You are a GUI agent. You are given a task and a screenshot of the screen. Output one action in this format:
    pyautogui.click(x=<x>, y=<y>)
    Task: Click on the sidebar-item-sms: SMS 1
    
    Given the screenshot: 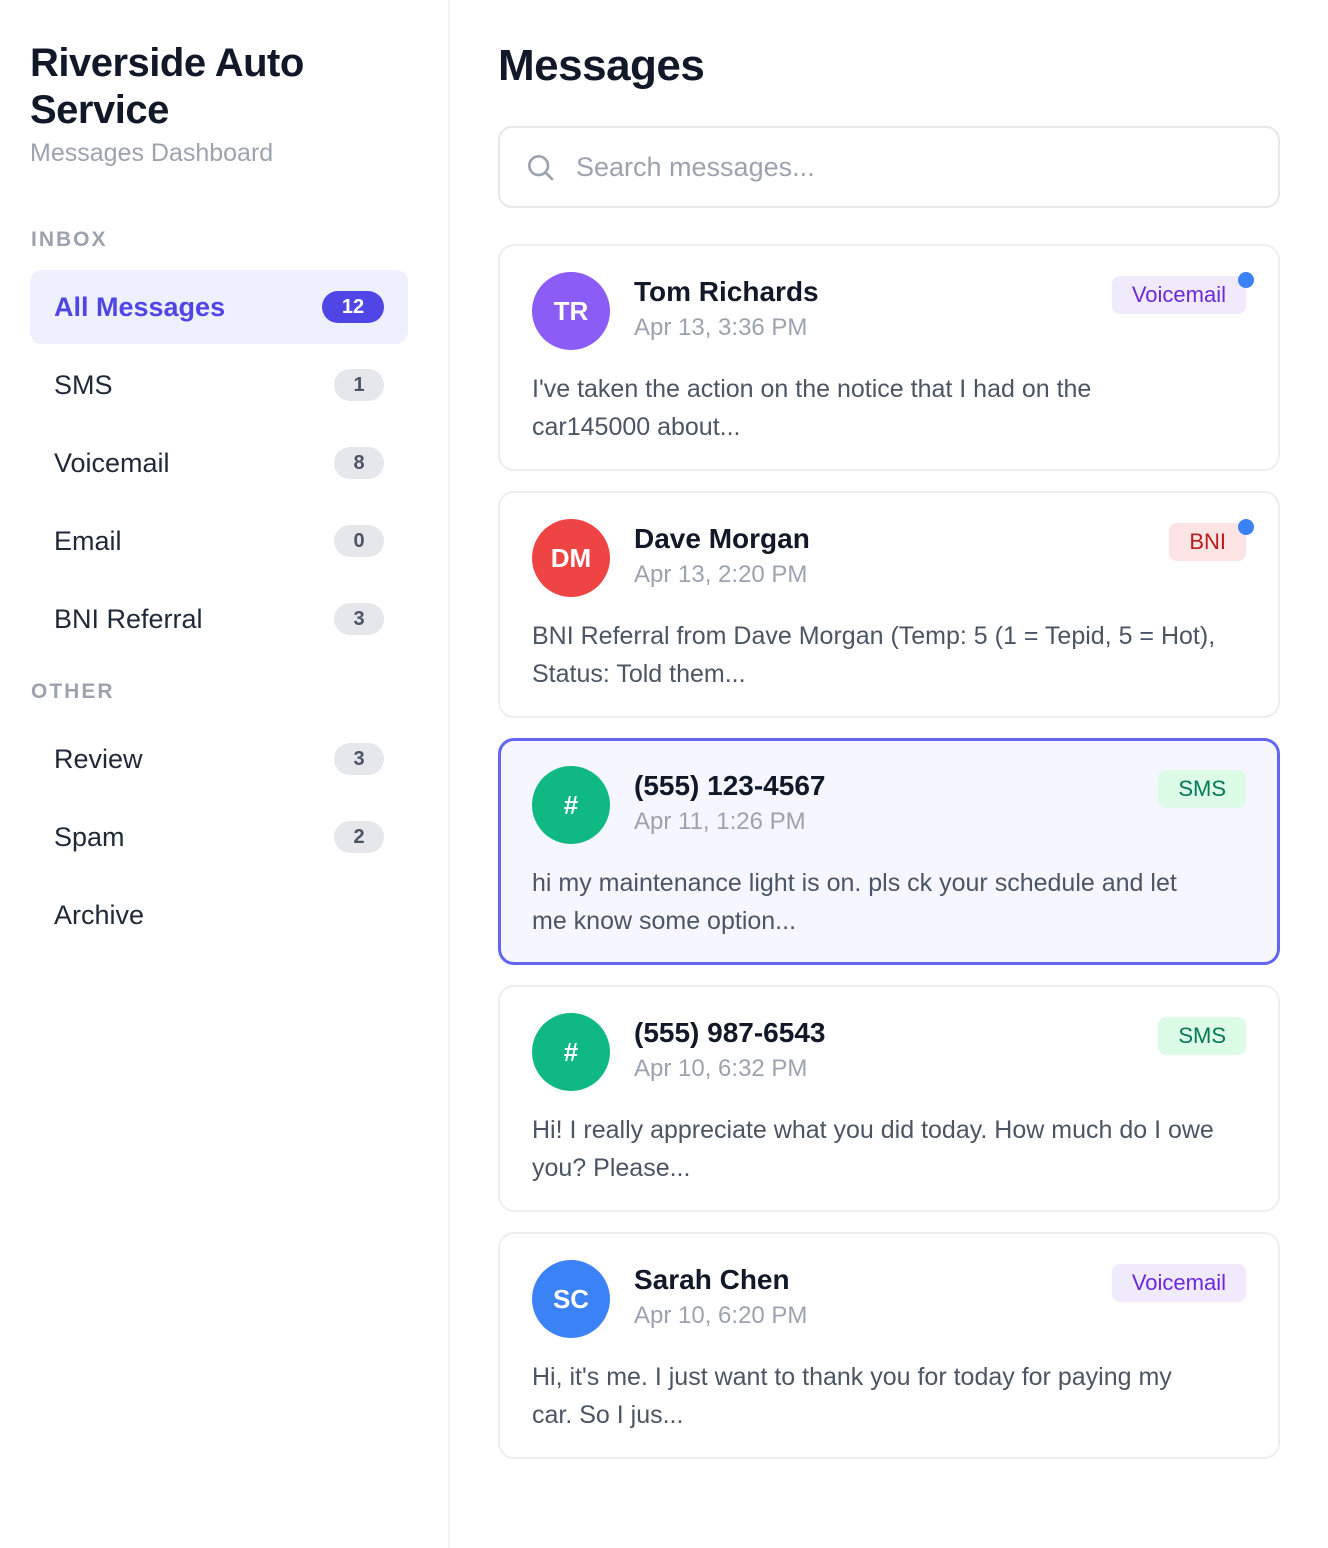 What is the action you would take?
    pyautogui.click(x=219, y=385)
    